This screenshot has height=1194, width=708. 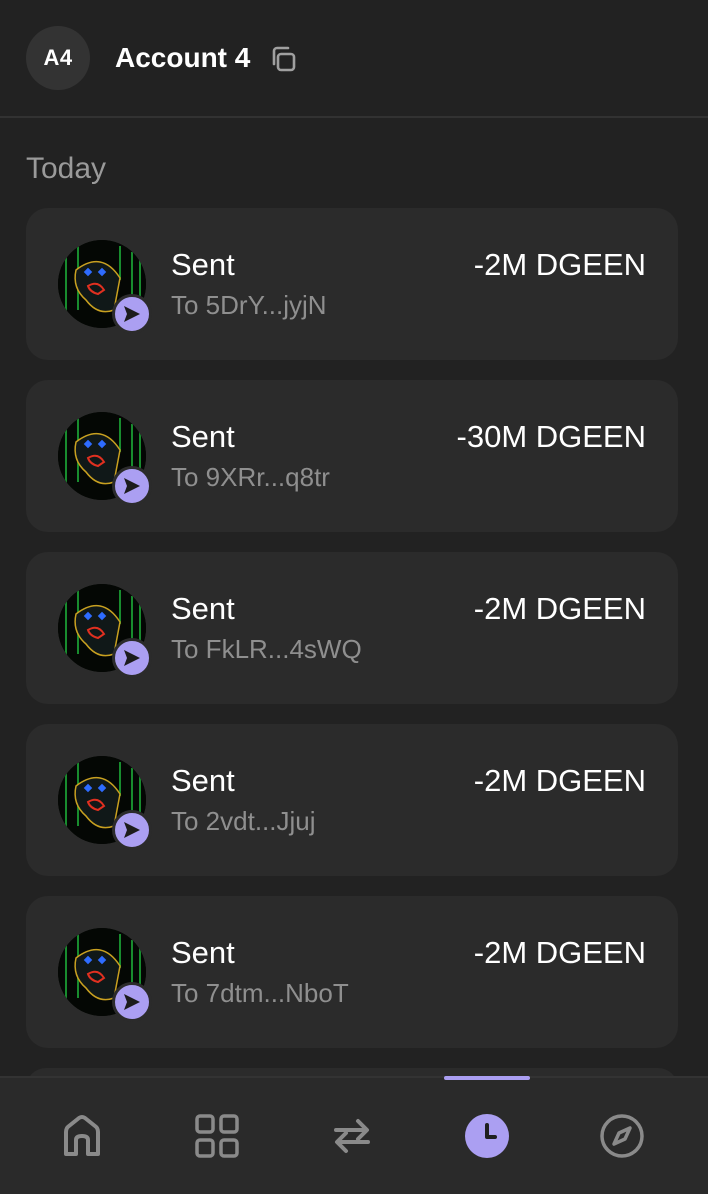 I want to click on nav-activity, so click(x=487, y=1136).